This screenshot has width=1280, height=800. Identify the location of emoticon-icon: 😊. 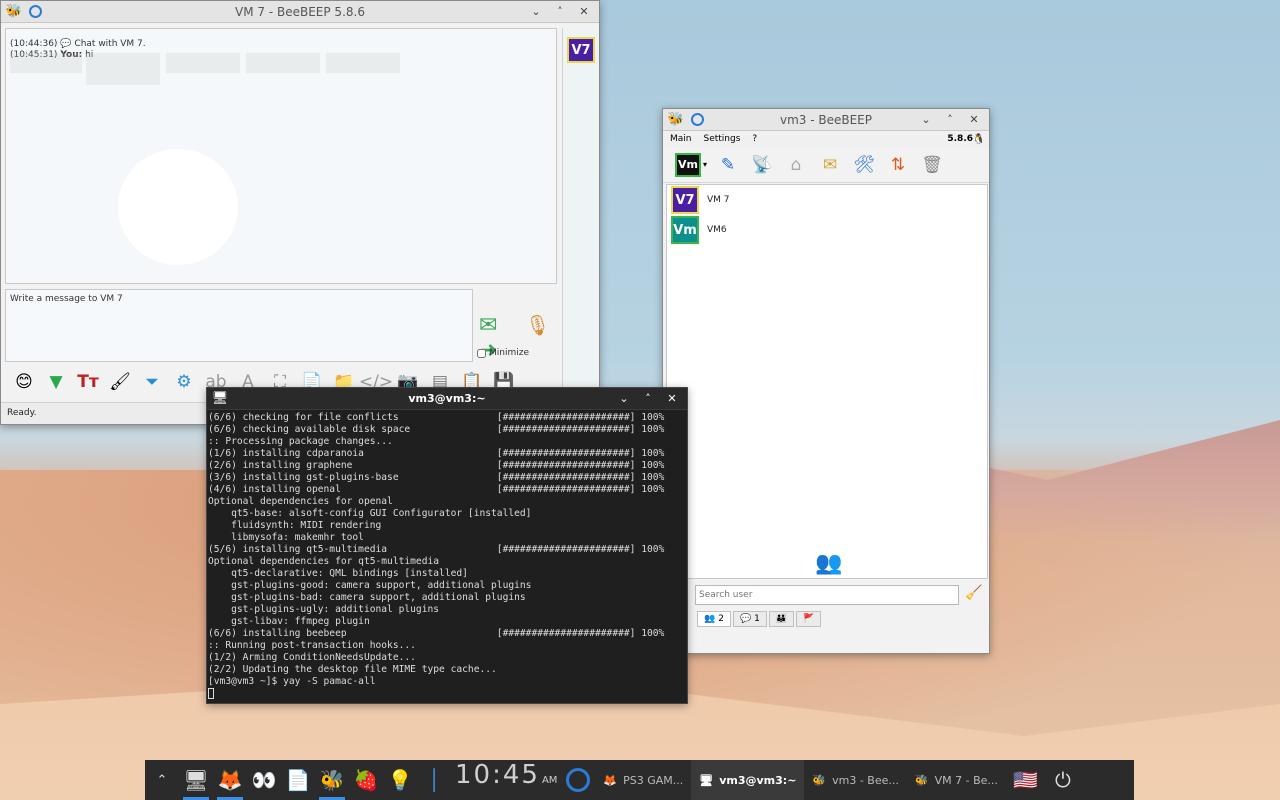
(24, 382).